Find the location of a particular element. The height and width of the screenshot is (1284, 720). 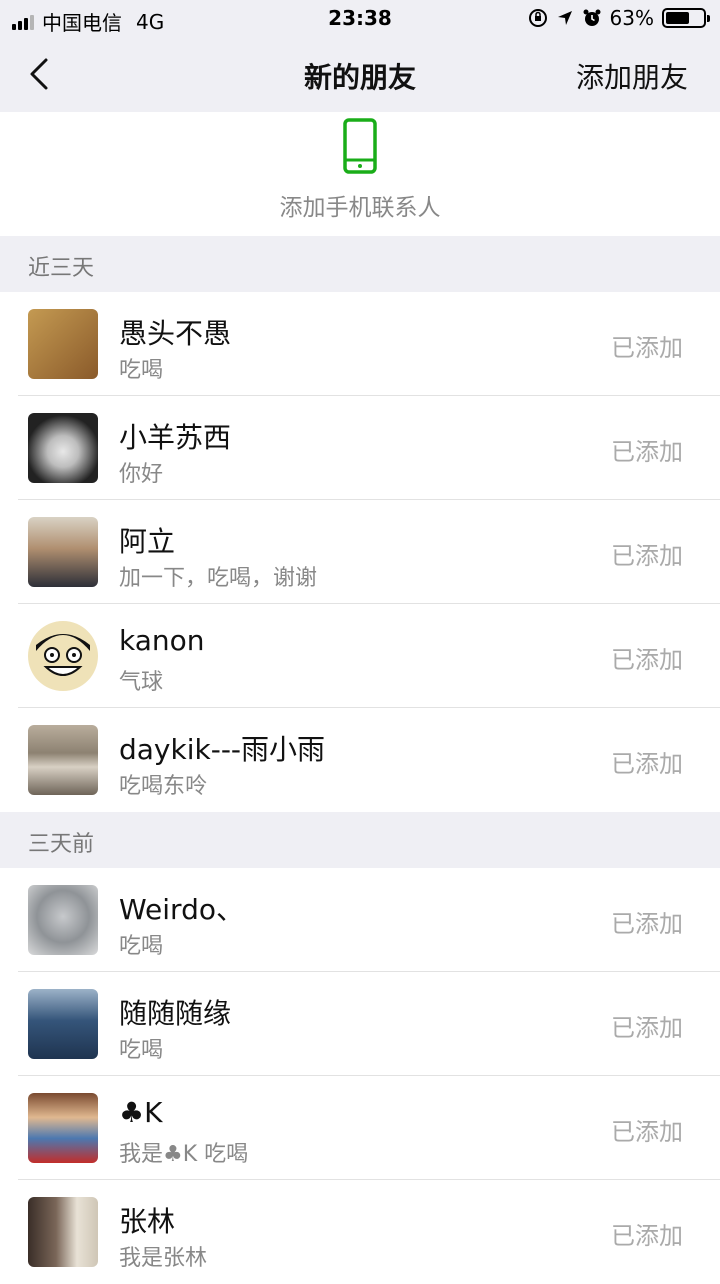

friend-message: 吃喝东呤 is located at coordinates (163, 786).